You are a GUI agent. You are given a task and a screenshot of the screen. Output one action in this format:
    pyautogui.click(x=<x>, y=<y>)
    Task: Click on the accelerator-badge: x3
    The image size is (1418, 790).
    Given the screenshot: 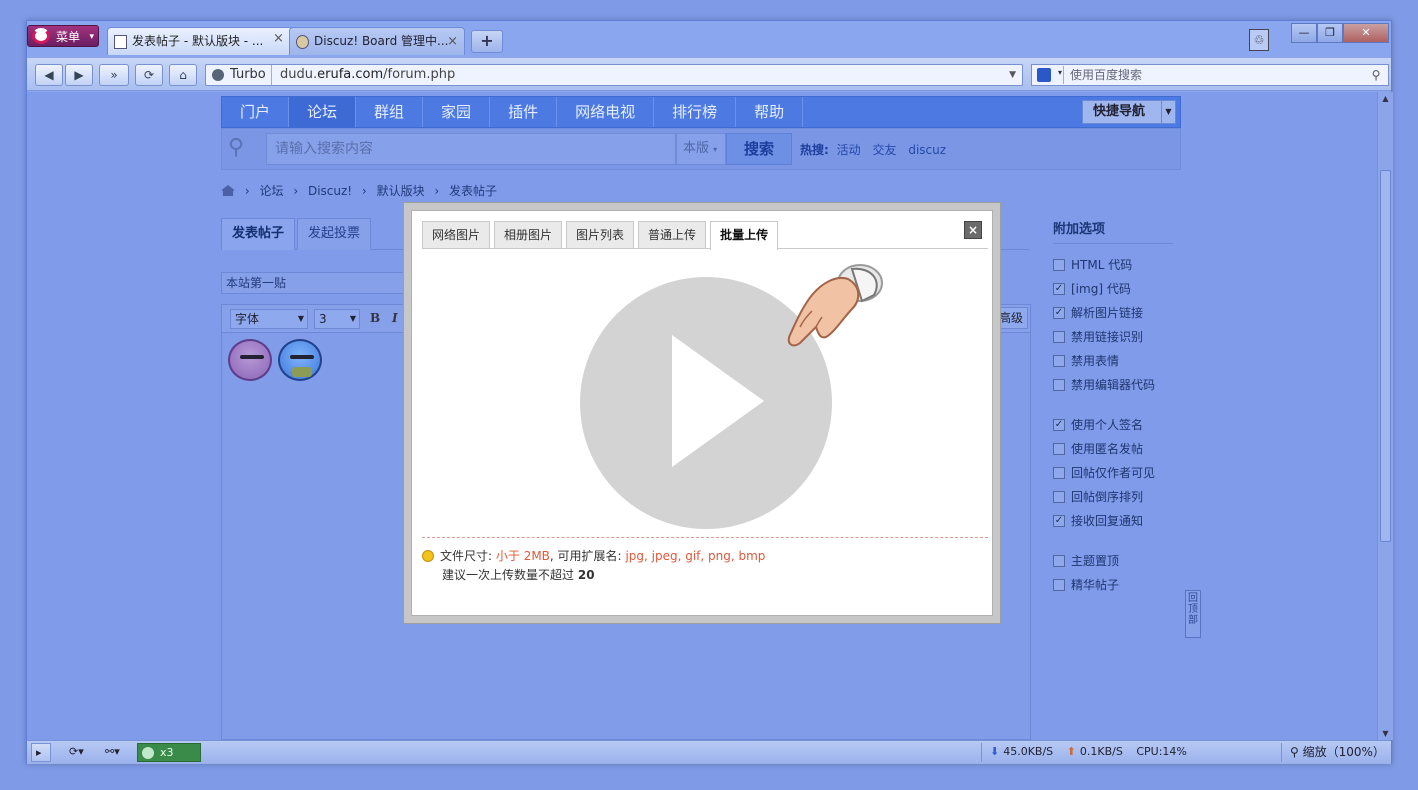 What is the action you would take?
    pyautogui.click(x=169, y=752)
    